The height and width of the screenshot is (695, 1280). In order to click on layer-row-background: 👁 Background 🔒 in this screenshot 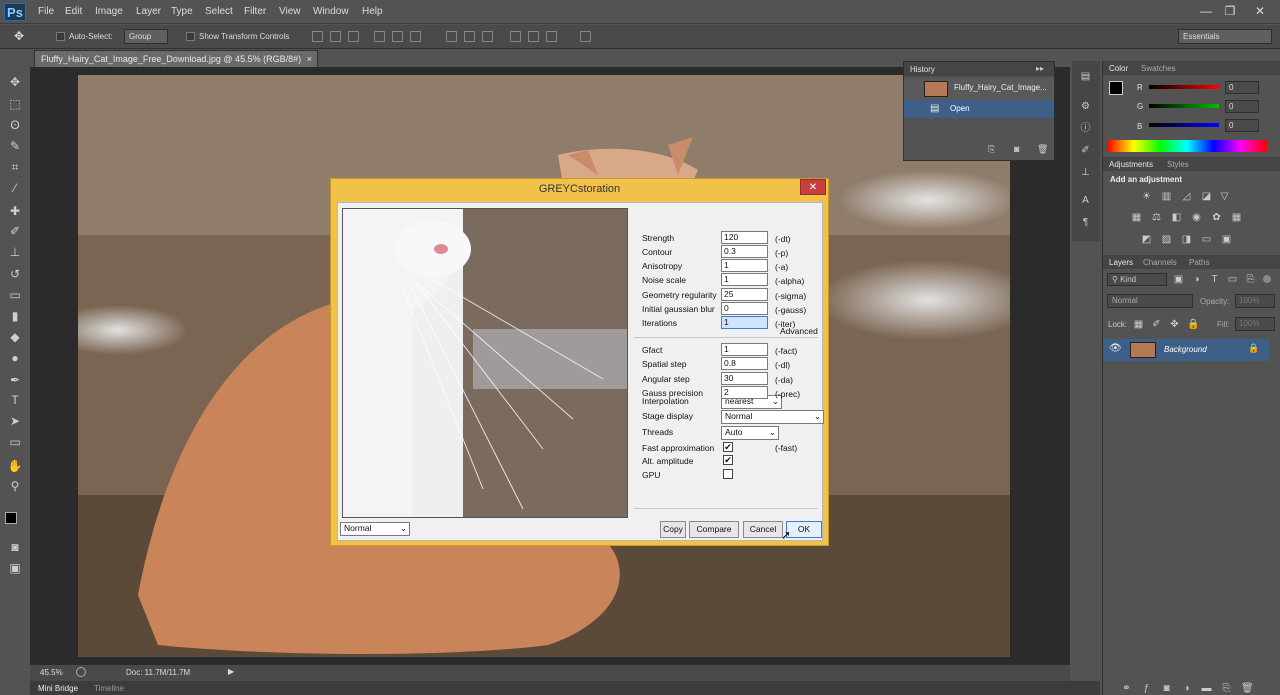, I will do `click(1186, 350)`.